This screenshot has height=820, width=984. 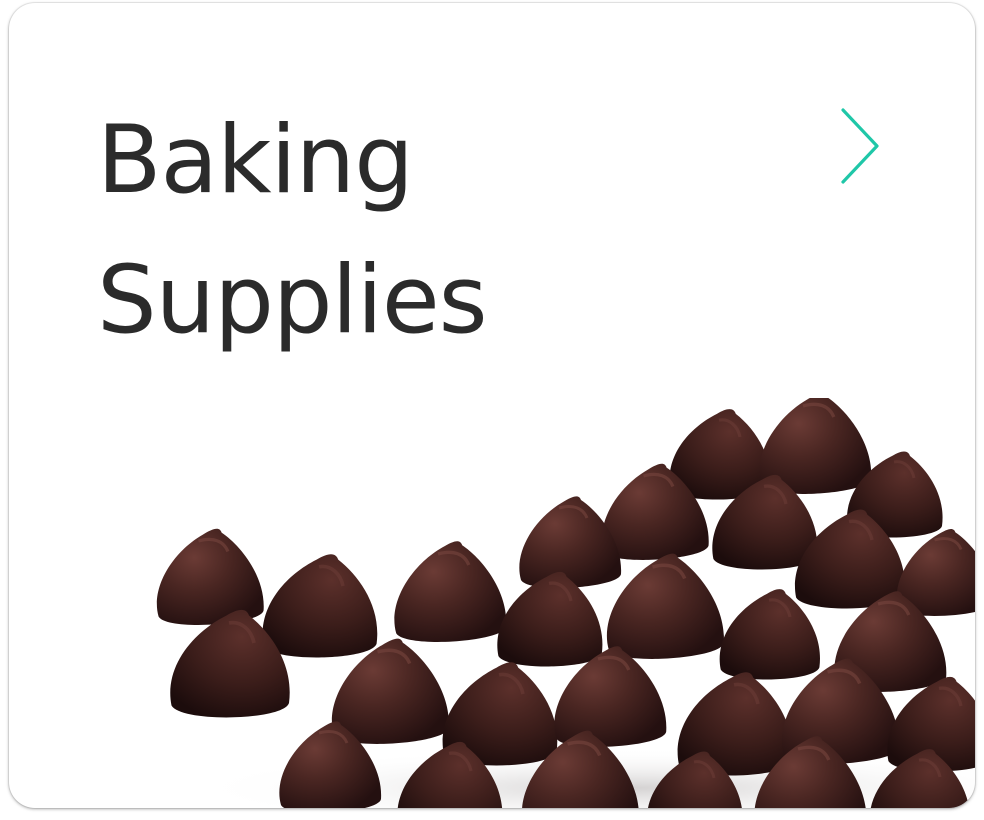 What do you see at coordinates (255, 160) in the screenshot?
I see `title-line-1: Baking` at bounding box center [255, 160].